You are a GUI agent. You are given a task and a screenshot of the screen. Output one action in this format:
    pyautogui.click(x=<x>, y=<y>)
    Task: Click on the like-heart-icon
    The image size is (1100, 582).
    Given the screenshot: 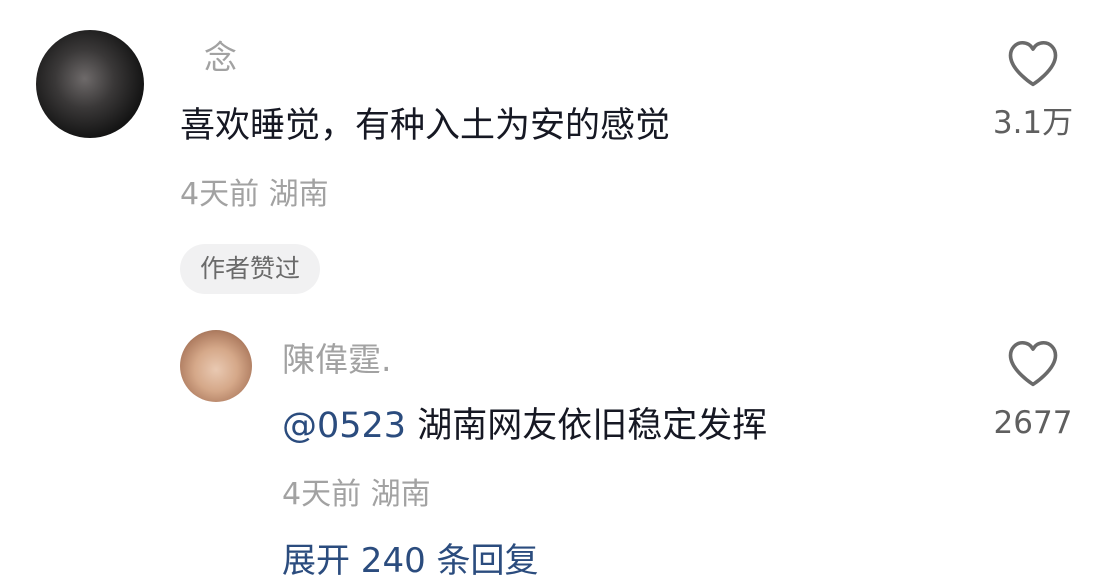 What is the action you would take?
    pyautogui.click(x=1033, y=63)
    